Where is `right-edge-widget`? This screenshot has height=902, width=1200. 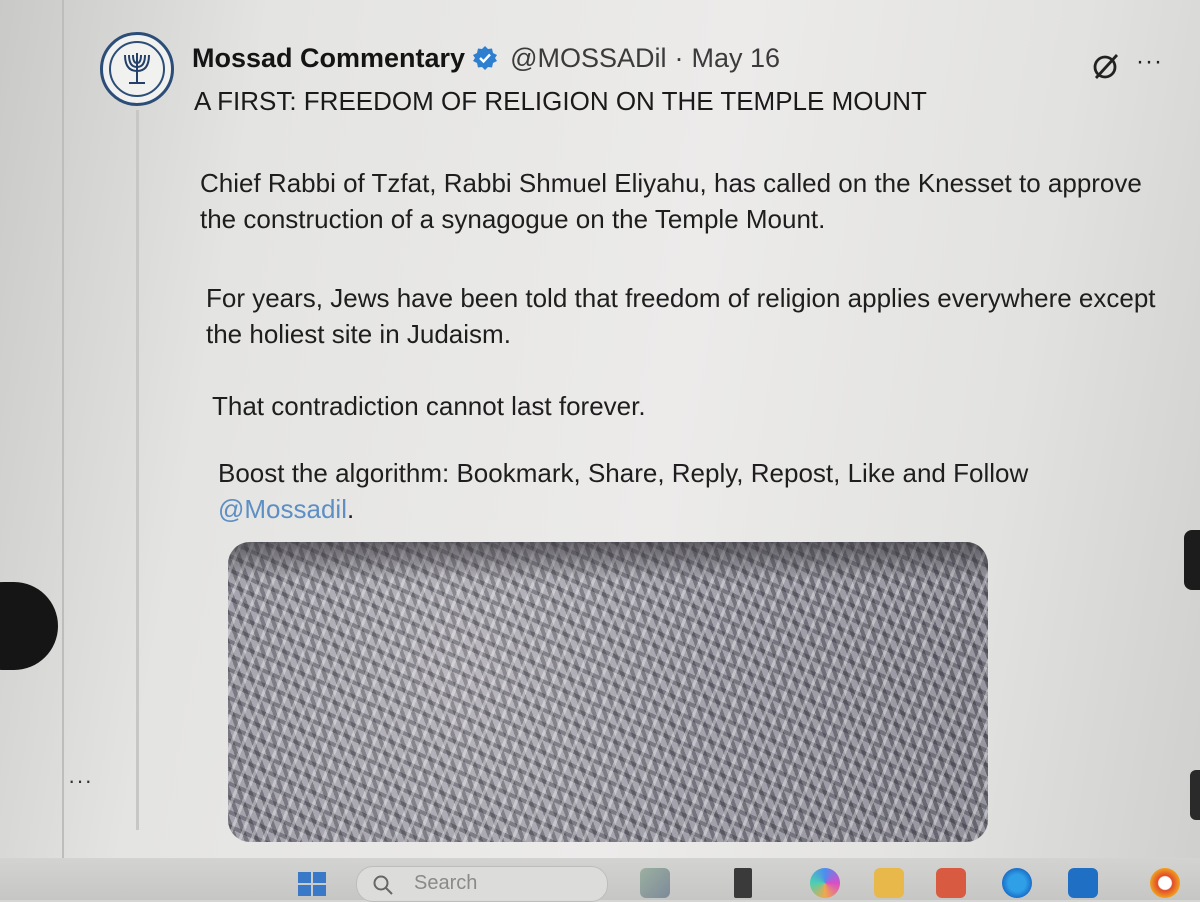 right-edge-widget is located at coordinates (1195, 795).